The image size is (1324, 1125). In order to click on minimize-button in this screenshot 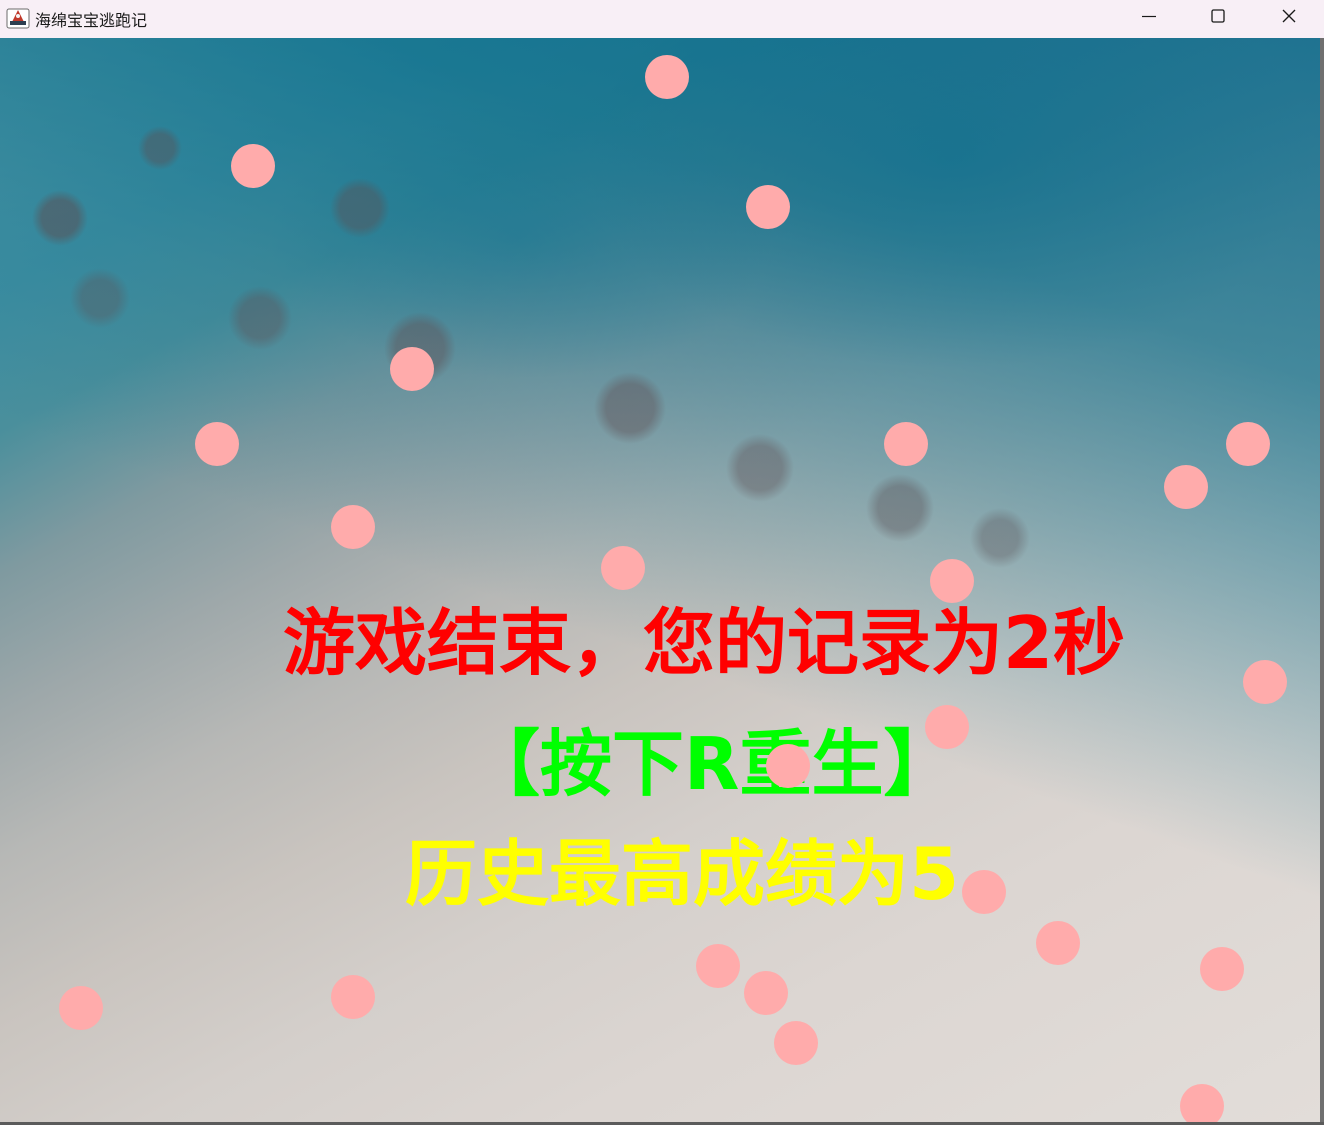, I will do `click(1149, 16)`.